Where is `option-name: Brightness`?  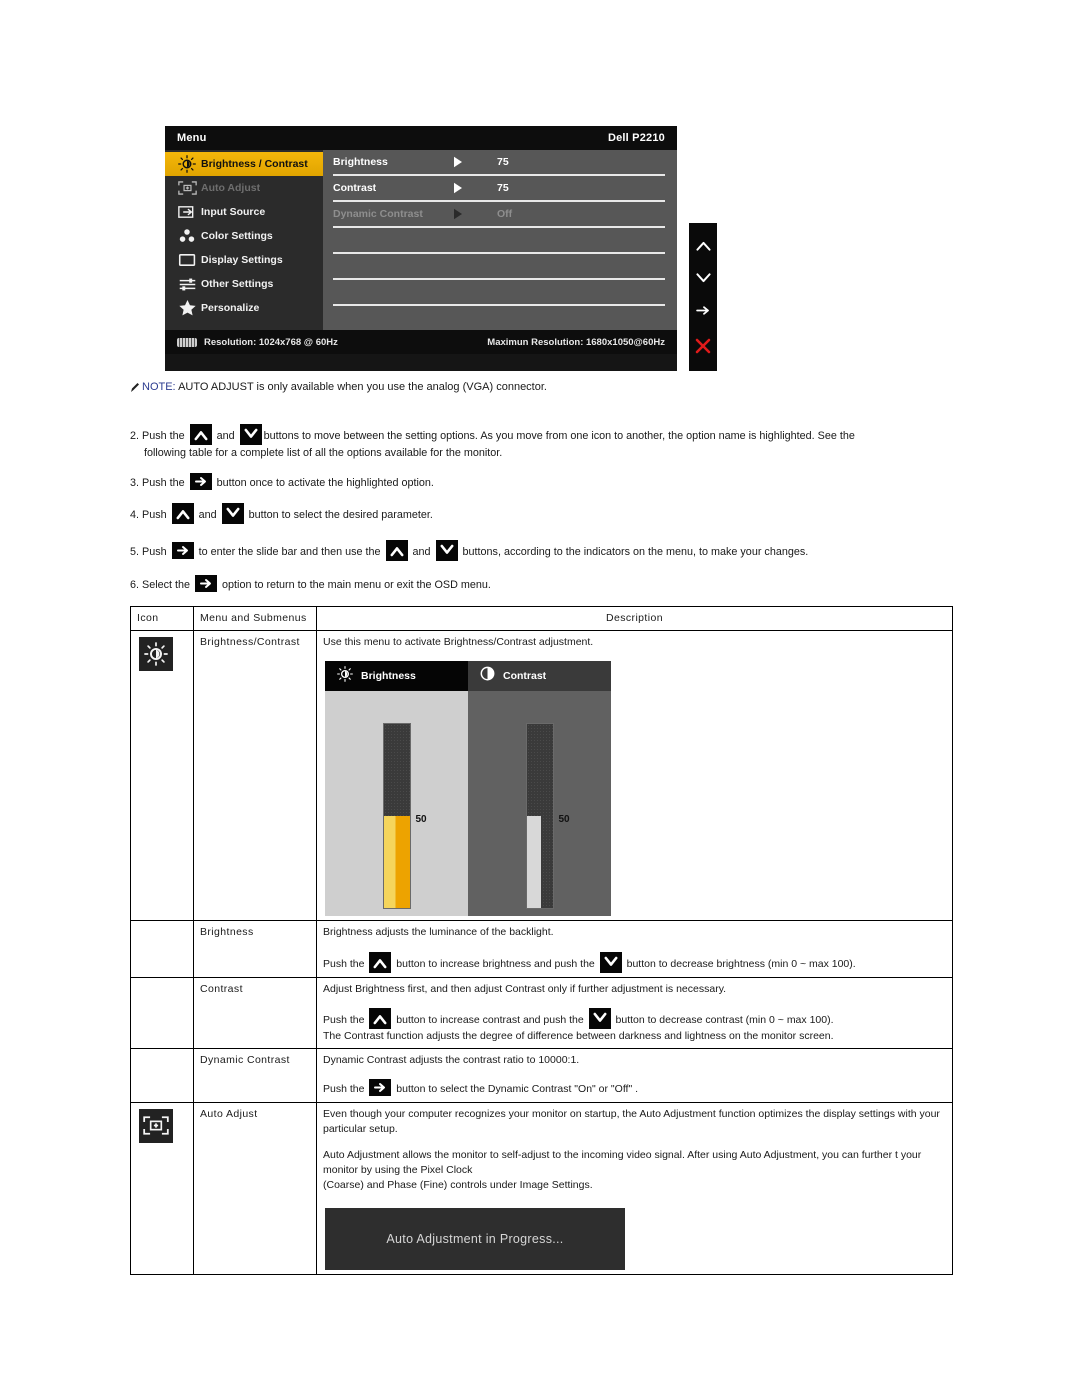 option-name: Brightness is located at coordinates (360, 162).